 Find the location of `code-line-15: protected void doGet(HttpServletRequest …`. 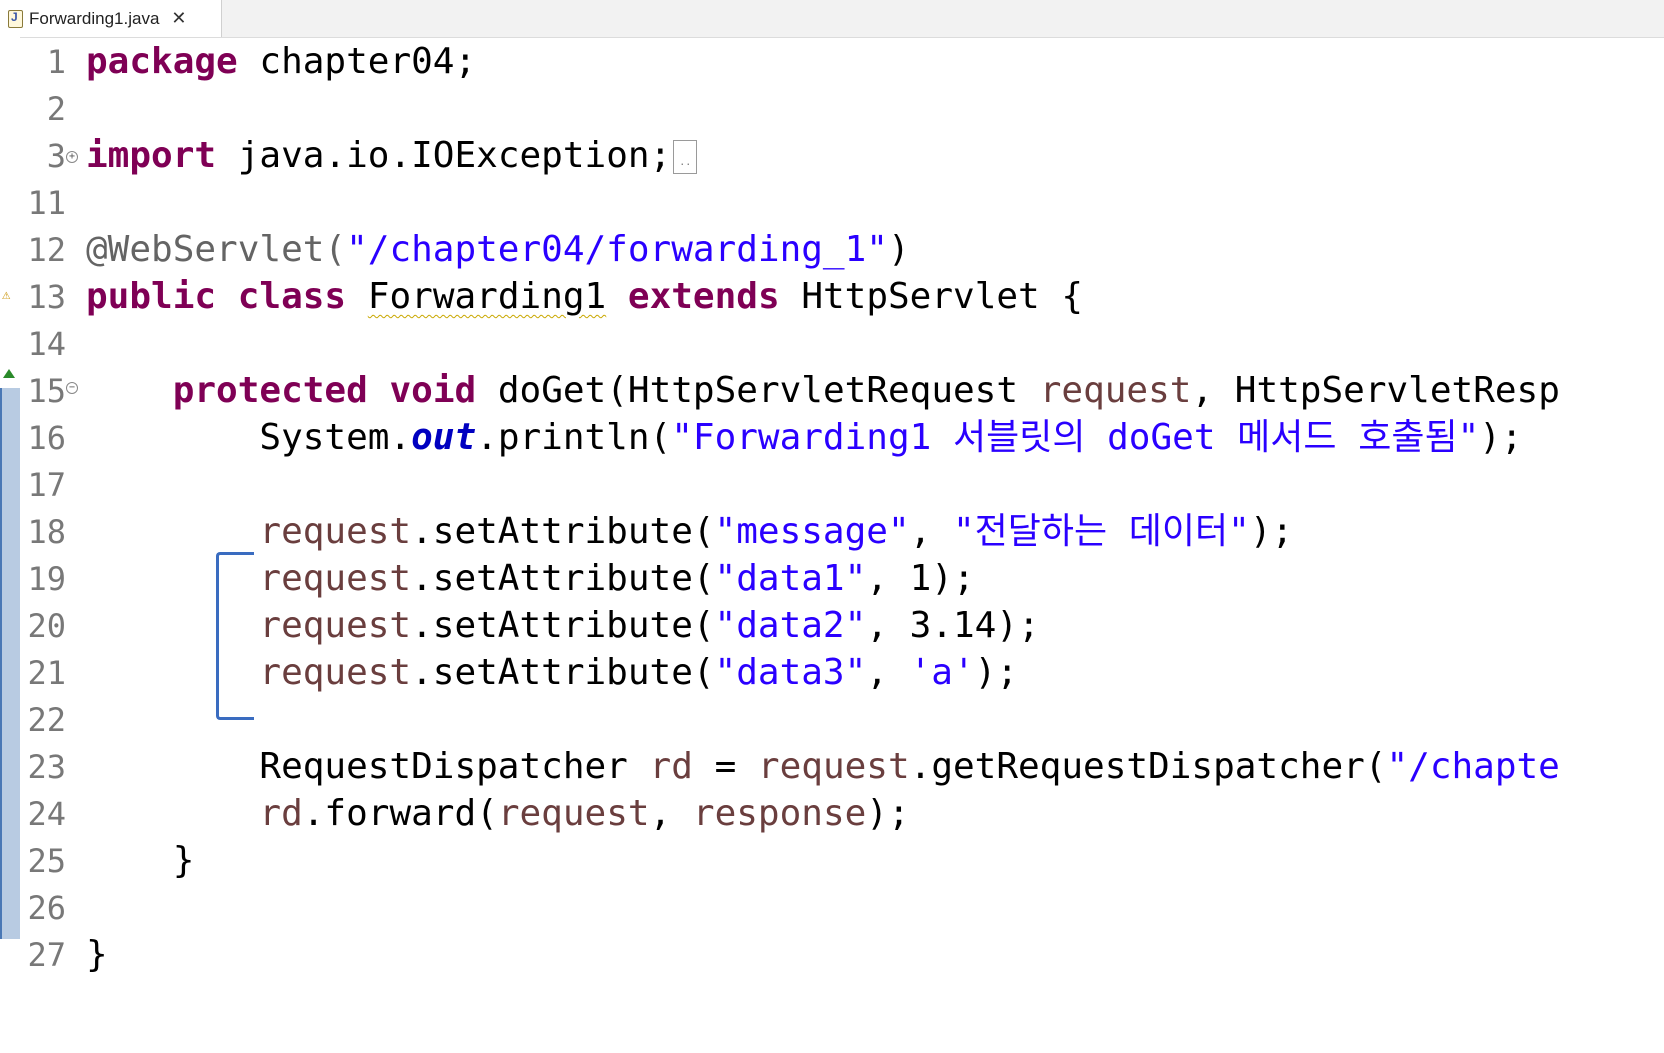

code-line-15: protected void doGet(HttpServletRequest … is located at coordinates (823, 391).